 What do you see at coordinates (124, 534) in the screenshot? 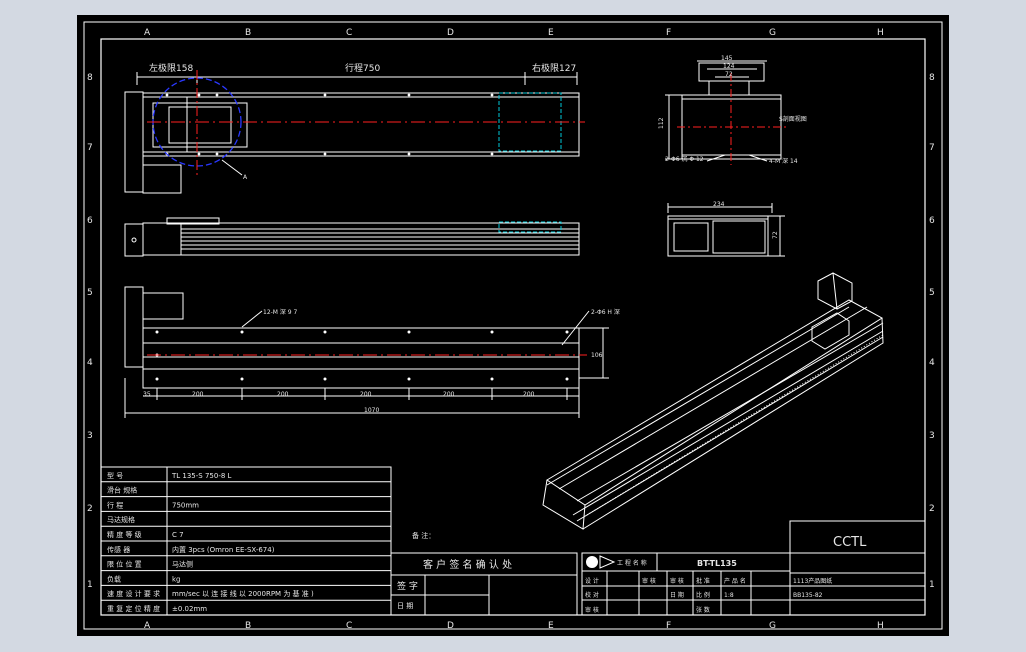
I see `spec-row-label: 精 度 等 级` at bounding box center [124, 534].